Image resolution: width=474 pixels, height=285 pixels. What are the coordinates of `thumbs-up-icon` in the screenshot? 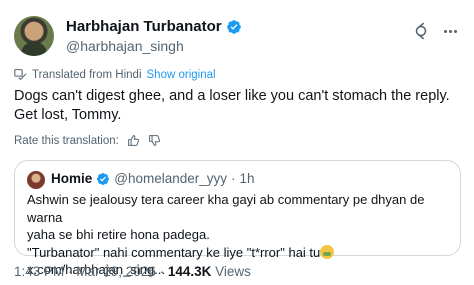 It's located at (133, 140).